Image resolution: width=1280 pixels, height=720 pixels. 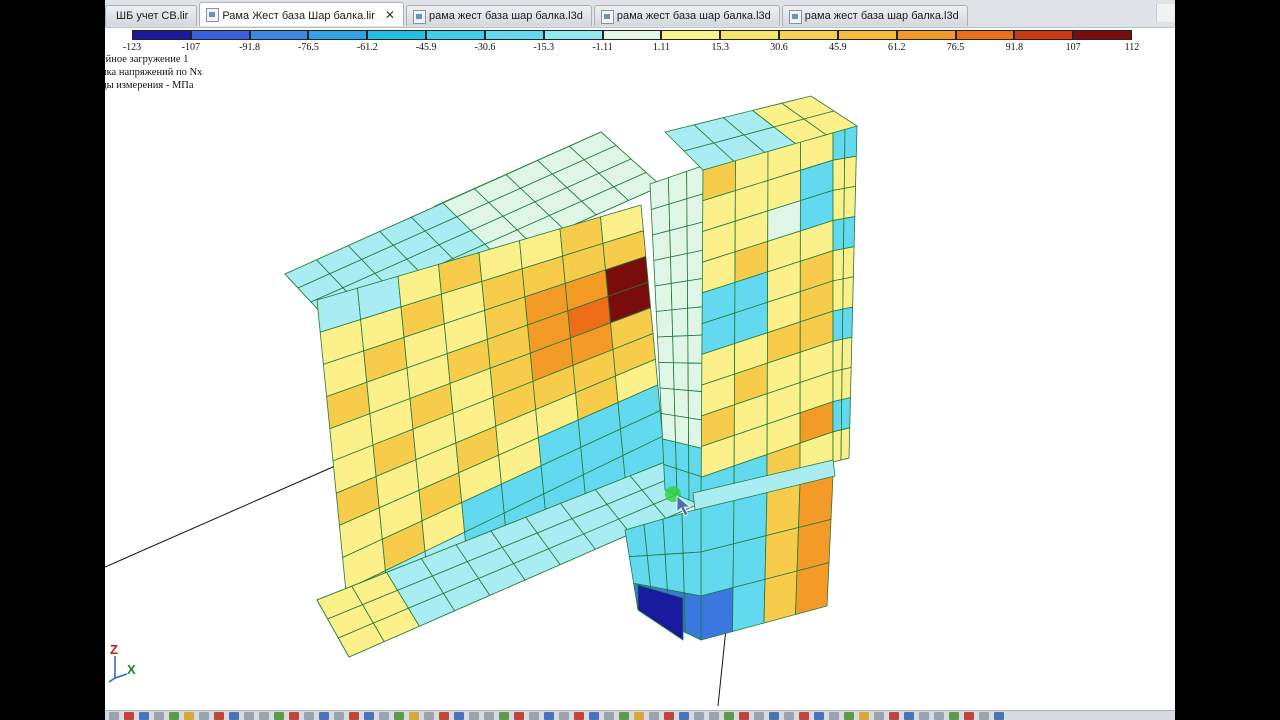 What do you see at coordinates (213, 15) in the screenshot?
I see `document-icon` at bounding box center [213, 15].